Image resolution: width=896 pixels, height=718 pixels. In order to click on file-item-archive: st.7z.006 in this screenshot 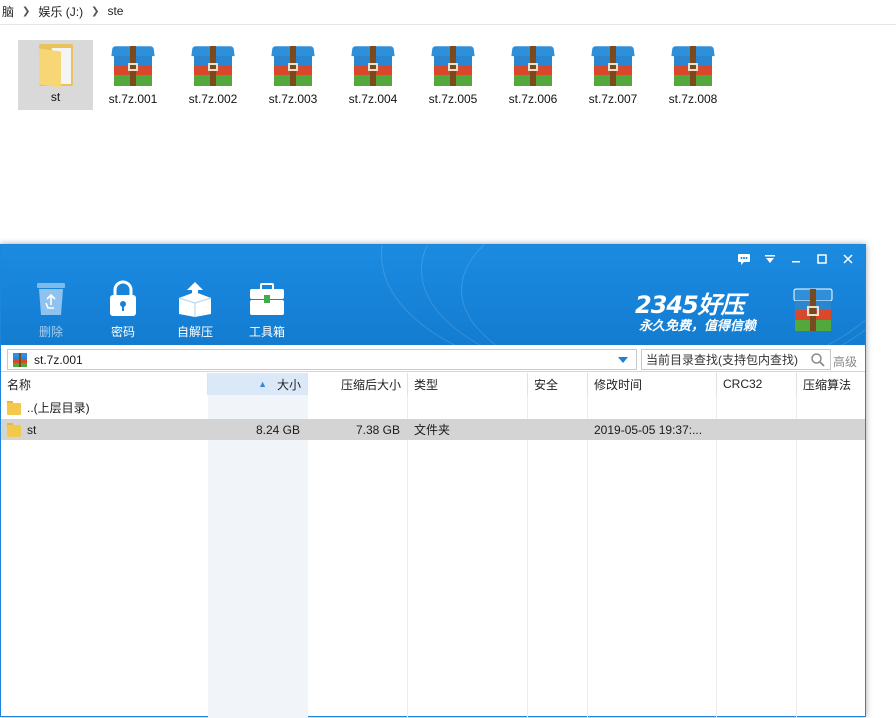, I will do `click(533, 75)`.